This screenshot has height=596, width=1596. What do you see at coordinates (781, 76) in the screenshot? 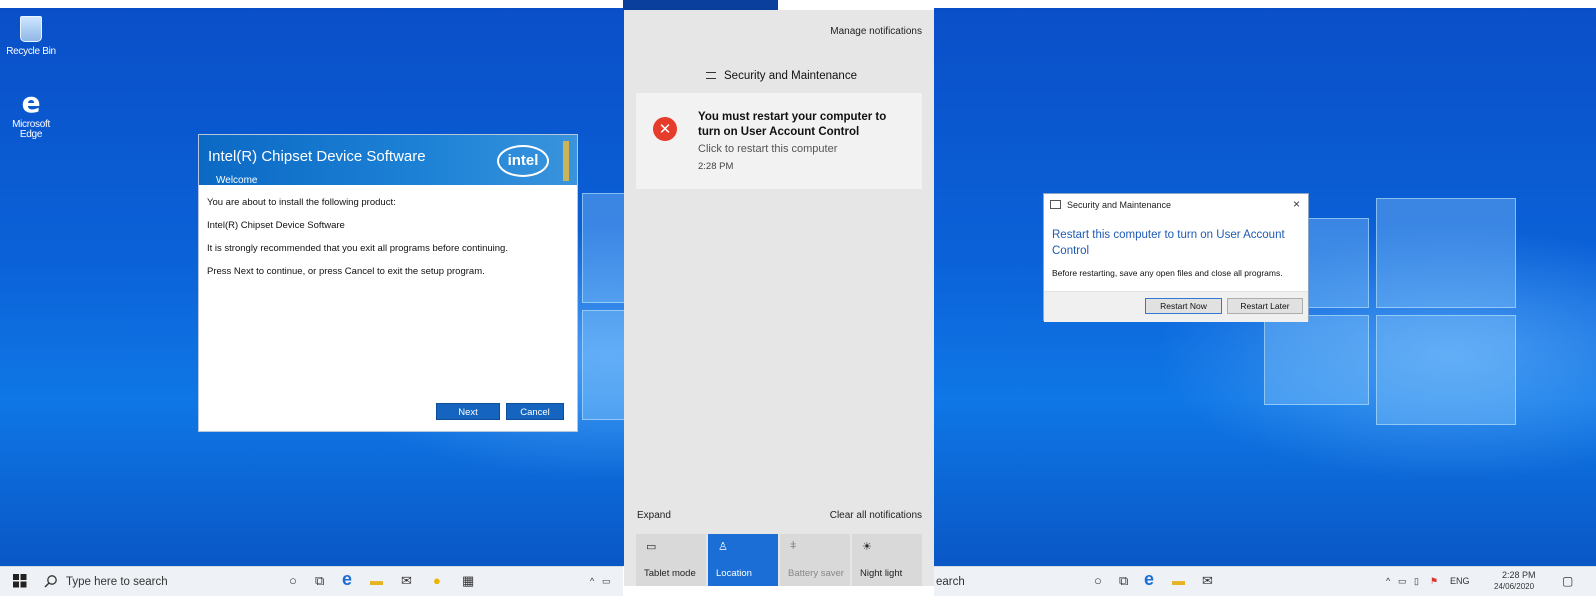
I see `notification-group-title: Security and Maintenance` at bounding box center [781, 76].